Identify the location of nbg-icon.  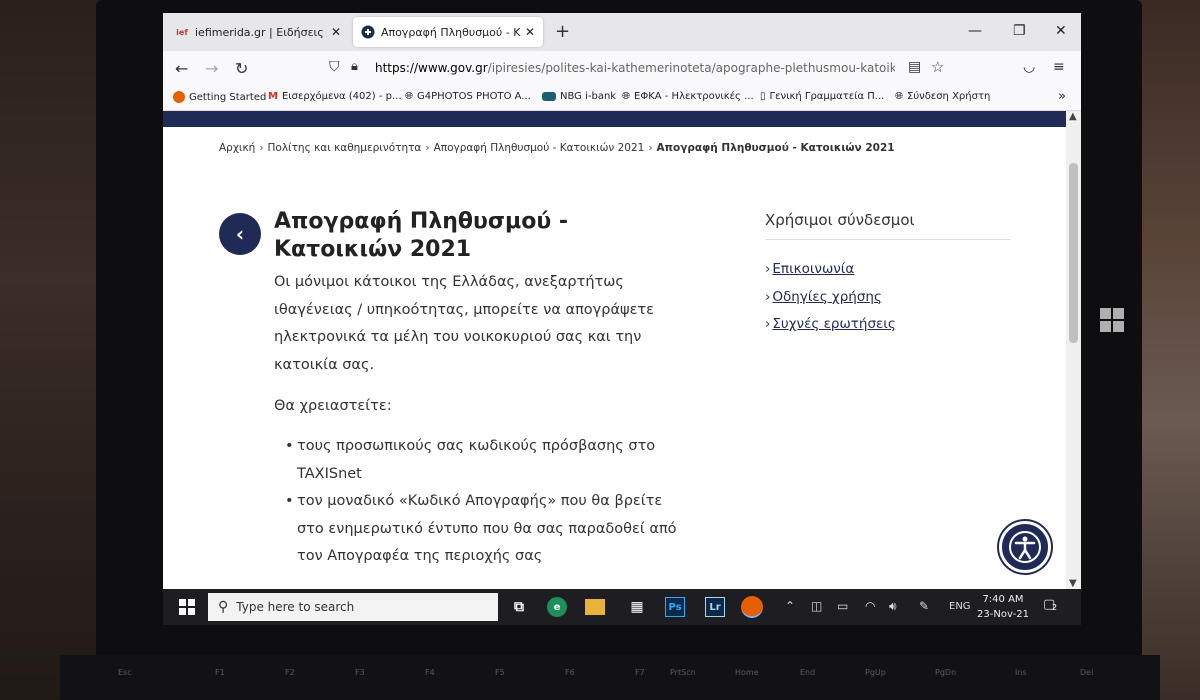
(549, 96).